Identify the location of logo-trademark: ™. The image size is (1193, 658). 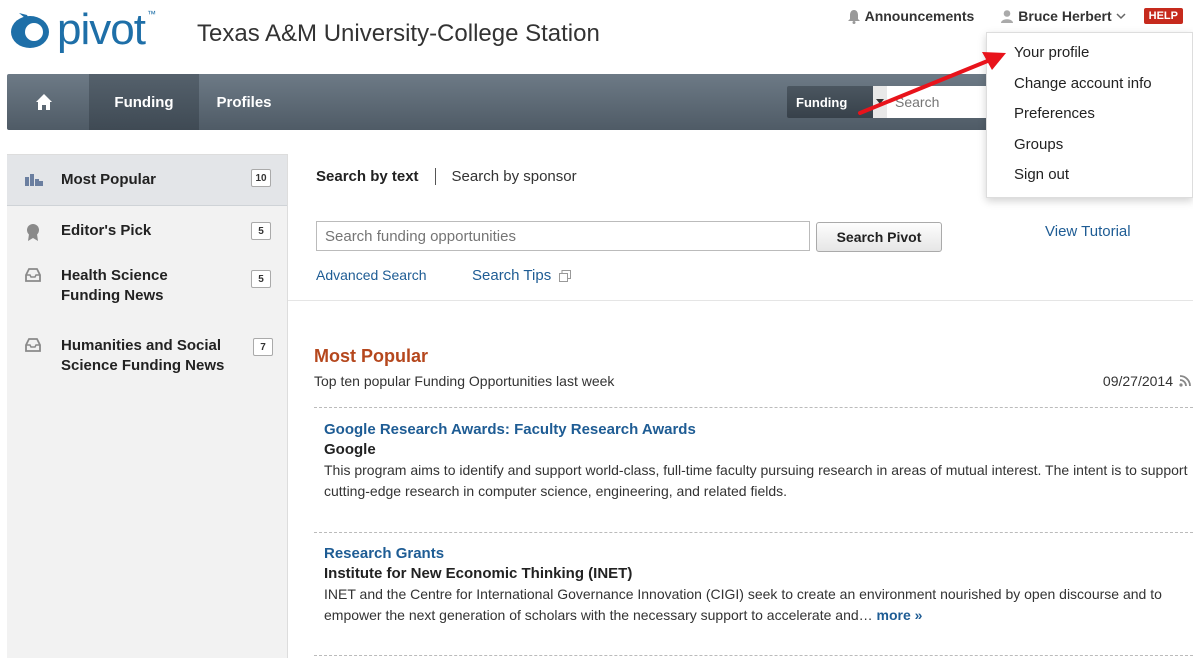
(151, 14).